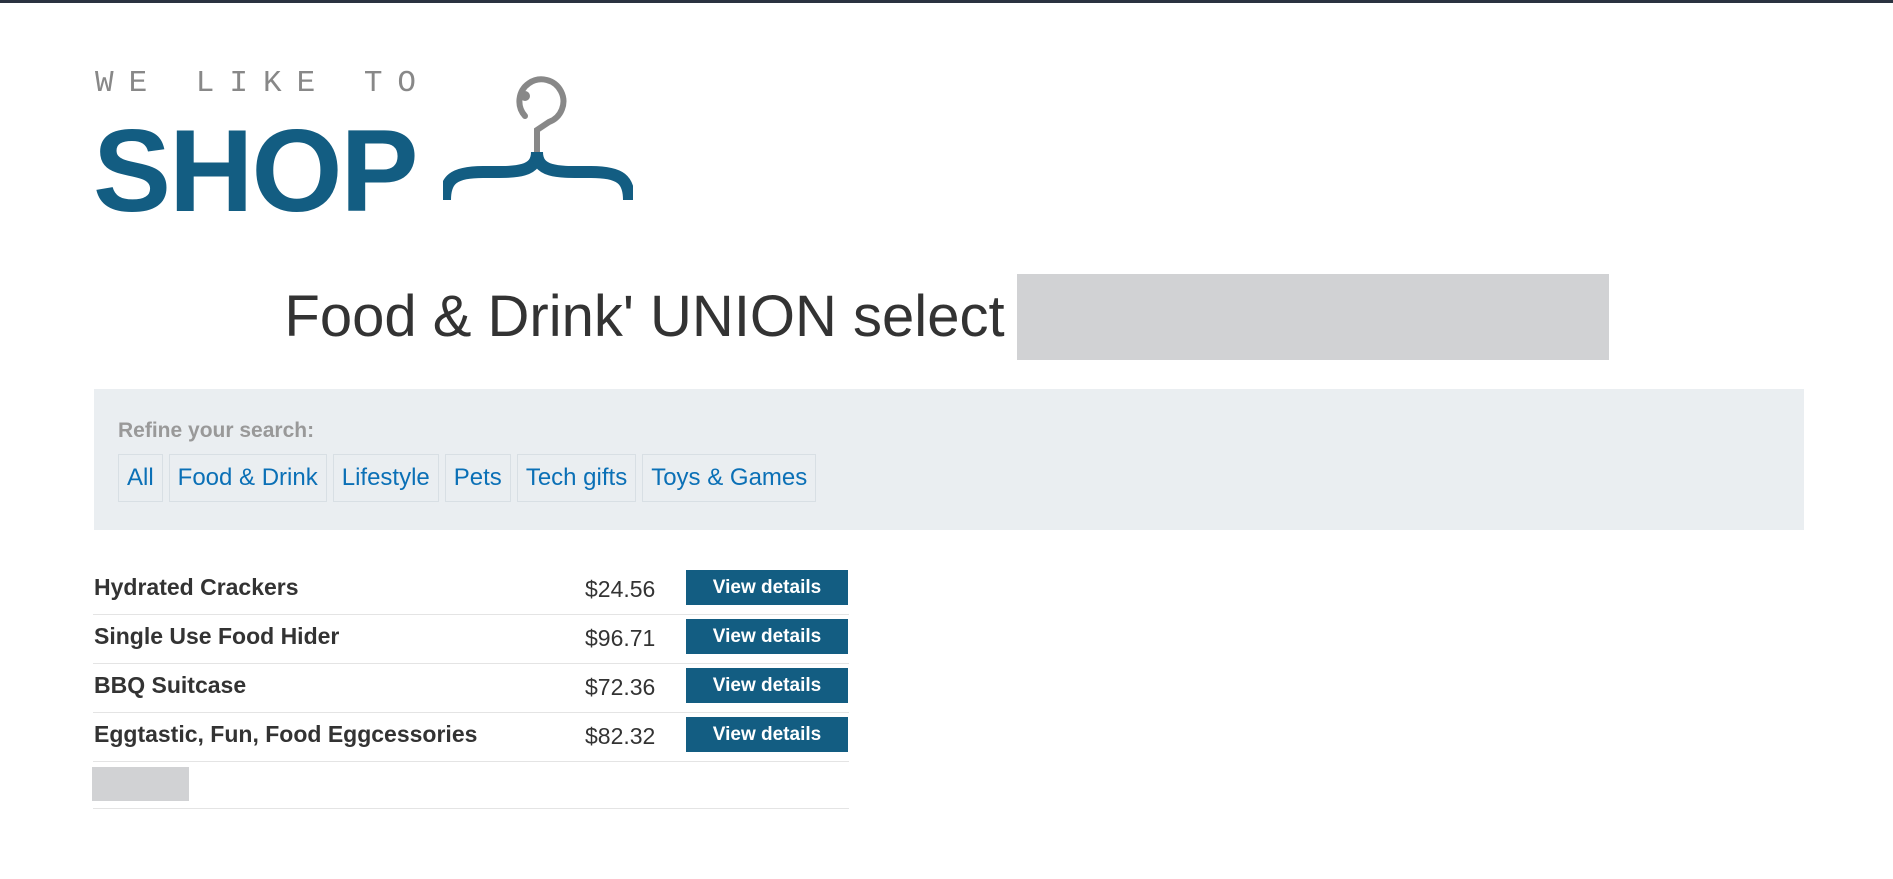  I want to click on product-name: Eggtastic, Fun, Food Eggcessories, so click(286, 734).